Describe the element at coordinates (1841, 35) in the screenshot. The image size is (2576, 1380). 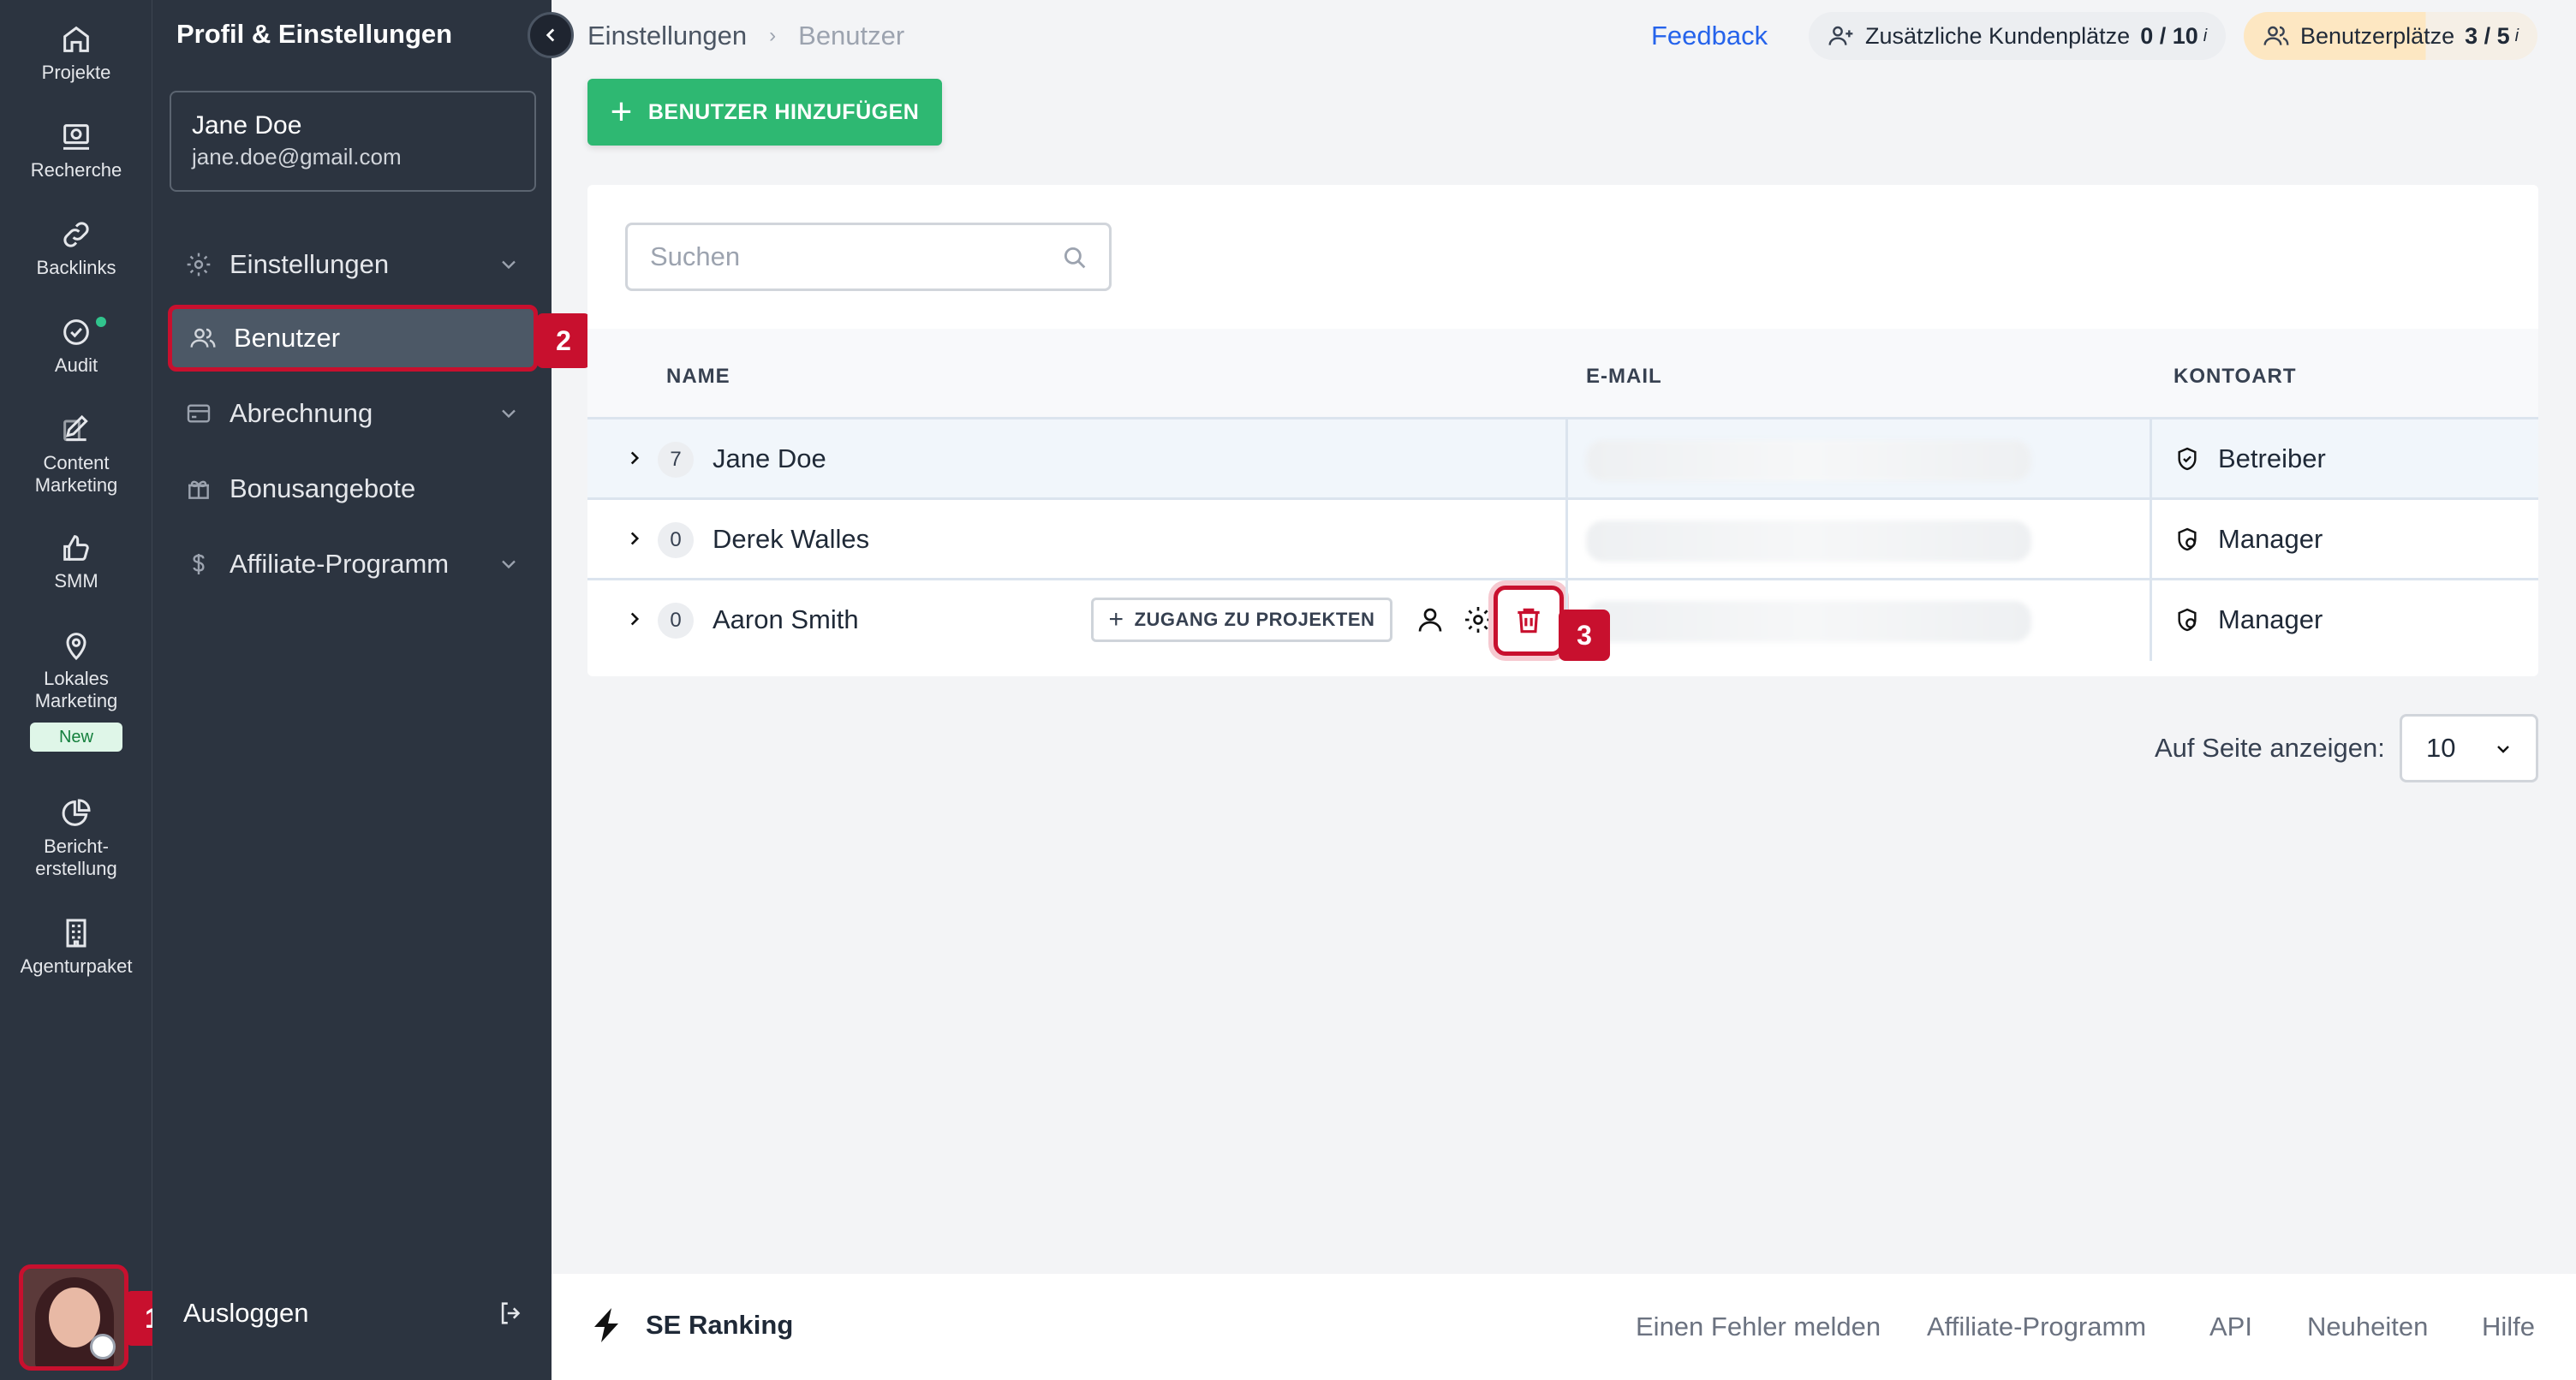
I see `add-user-icon` at that location.